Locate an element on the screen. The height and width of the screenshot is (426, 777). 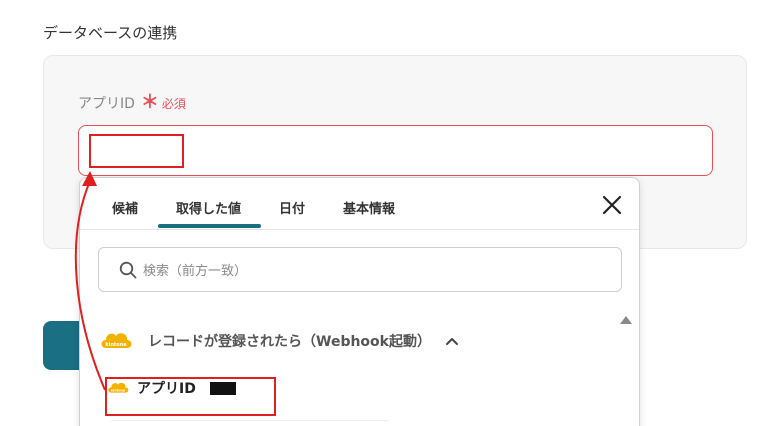
scroll-up-arrow is located at coordinates (626, 320).